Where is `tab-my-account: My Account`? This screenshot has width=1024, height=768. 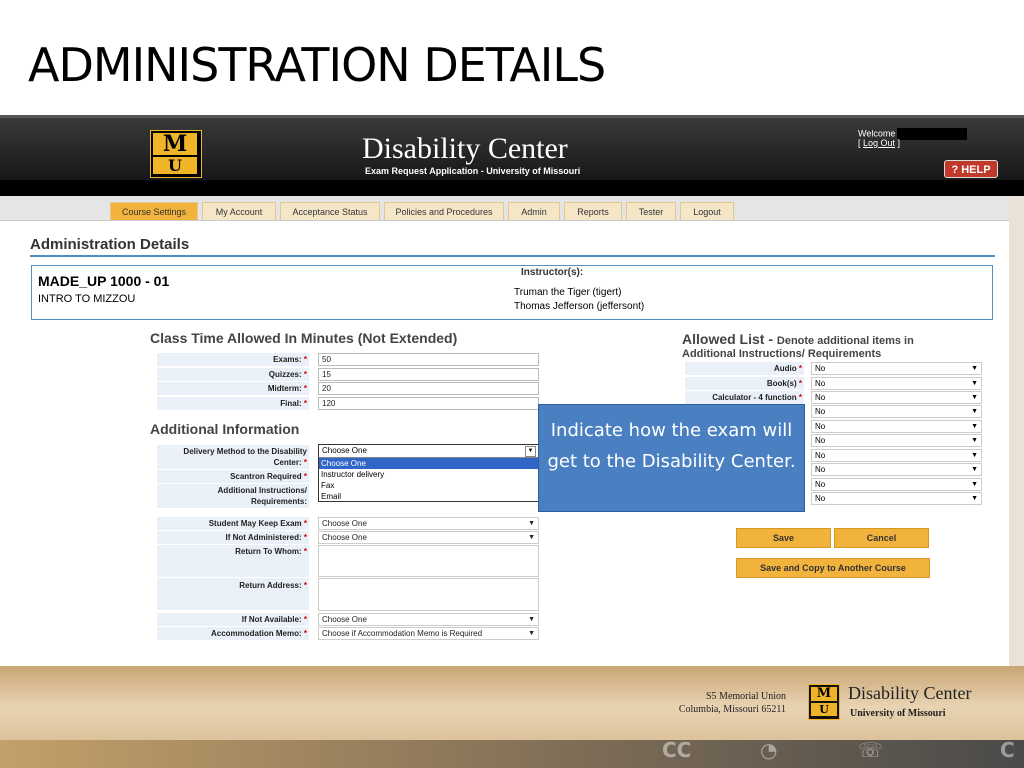
tab-my-account: My Account is located at coordinates (239, 211).